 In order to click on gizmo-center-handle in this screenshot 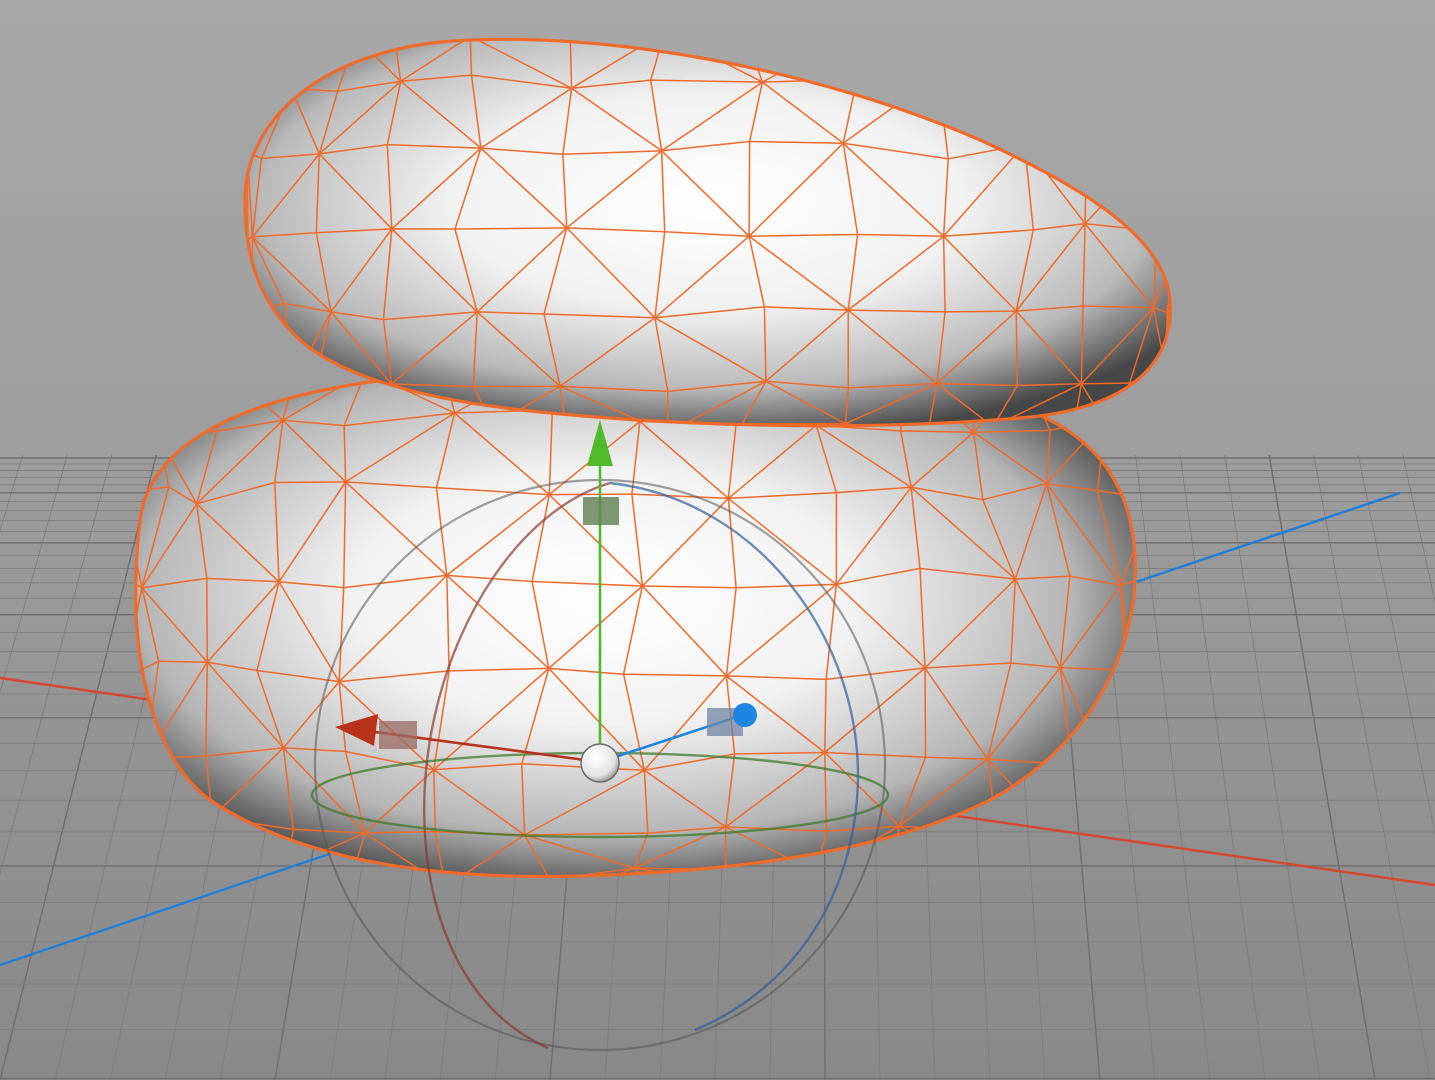, I will do `click(600, 763)`.